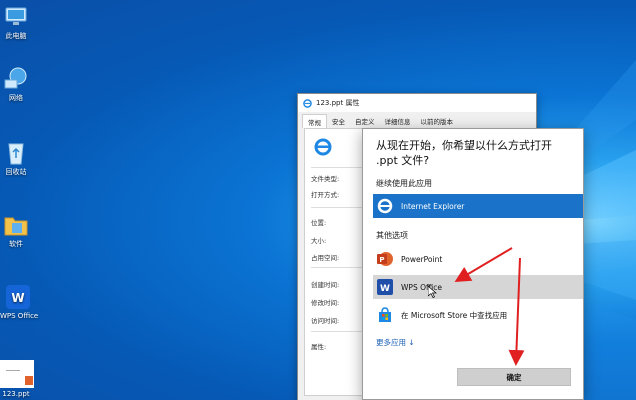 The image size is (636, 400). Describe the element at coordinates (385, 315) in the screenshot. I see `microsoft-store-icon` at that location.